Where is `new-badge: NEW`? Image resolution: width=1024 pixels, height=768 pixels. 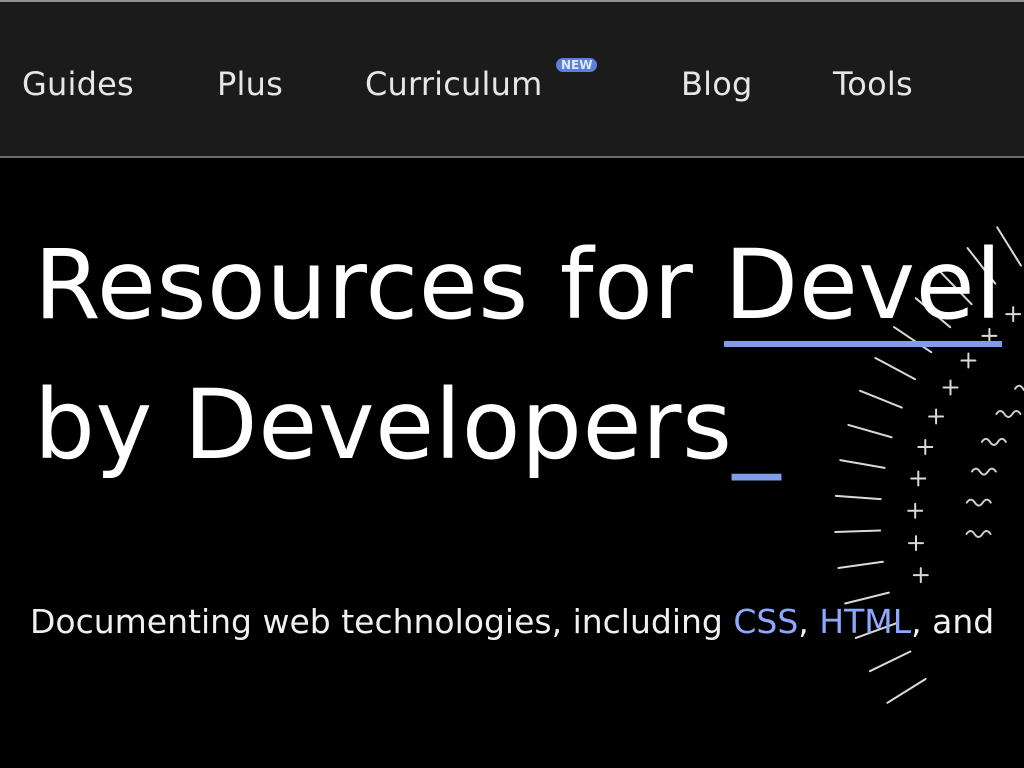
new-badge: NEW is located at coordinates (577, 65).